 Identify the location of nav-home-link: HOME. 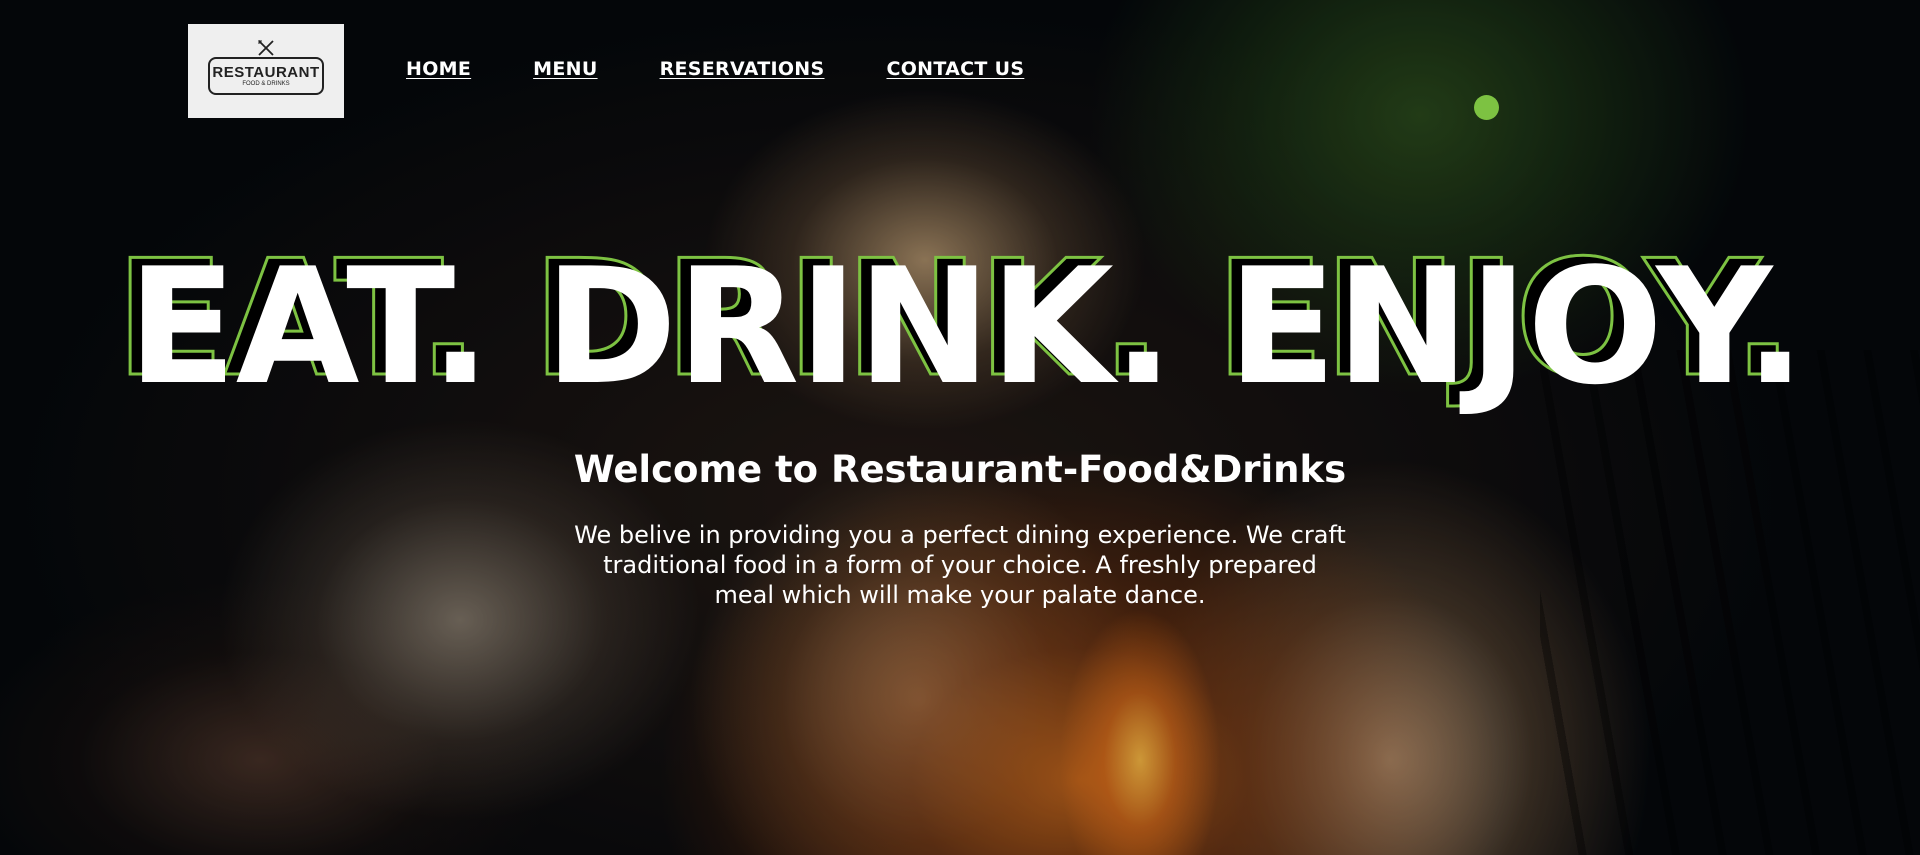
(438, 69).